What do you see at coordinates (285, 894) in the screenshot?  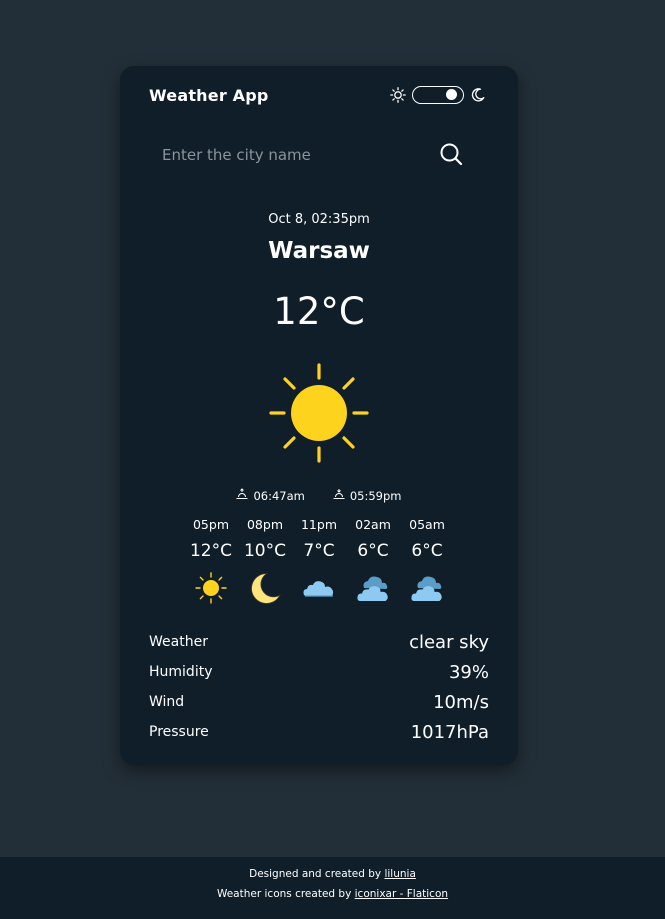 I see `footer-icons-text: Weather icons created by` at bounding box center [285, 894].